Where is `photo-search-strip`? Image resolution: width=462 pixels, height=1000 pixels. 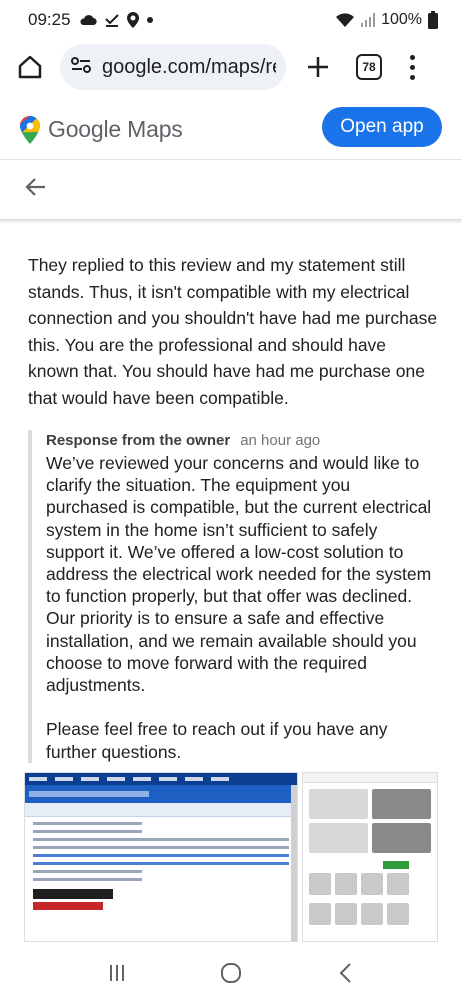
photo-search-strip is located at coordinates (161, 794).